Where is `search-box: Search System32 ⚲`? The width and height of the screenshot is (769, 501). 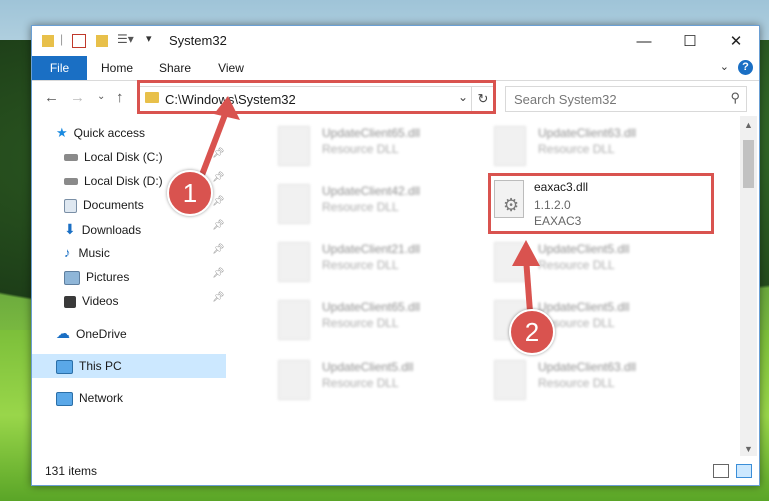
search-box: Search System32 ⚲ is located at coordinates (626, 99).